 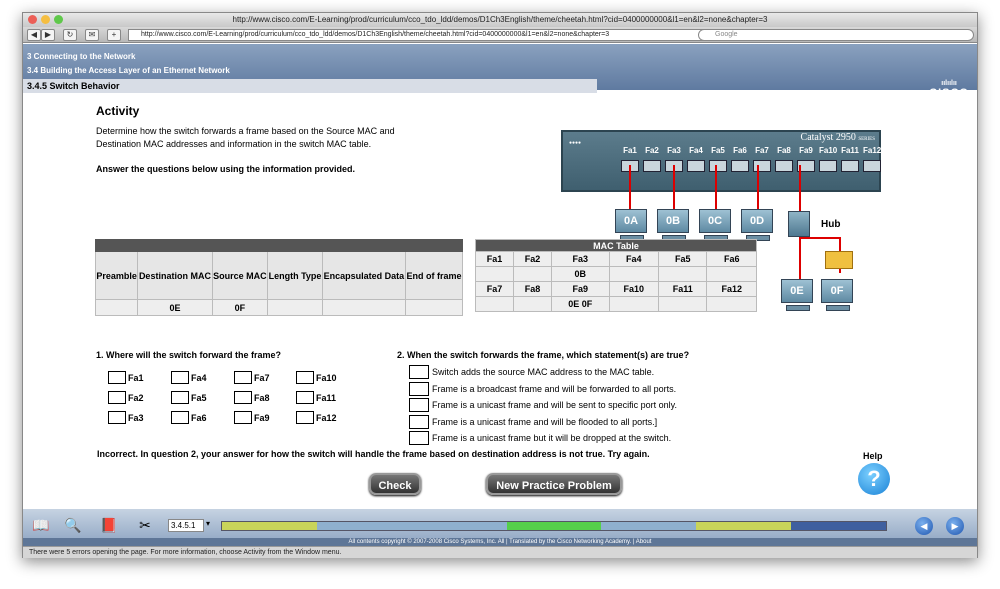 I want to click on wire-hub-link, so click(x=819, y=238).